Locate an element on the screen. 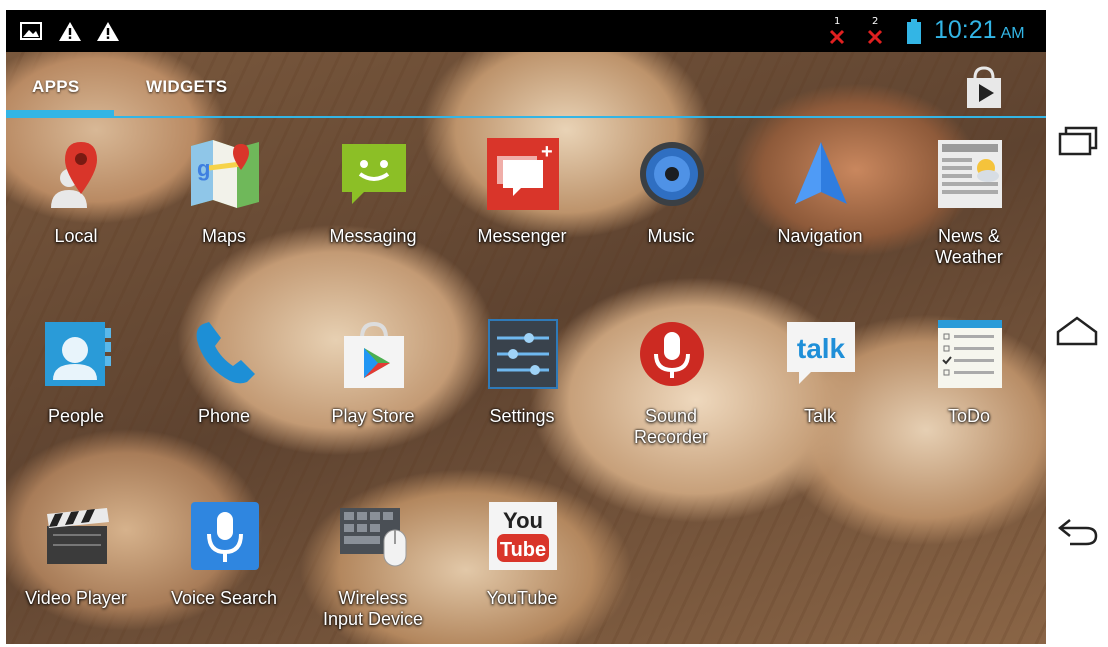  play-store-bag-icon is located at coordinates (984, 87).